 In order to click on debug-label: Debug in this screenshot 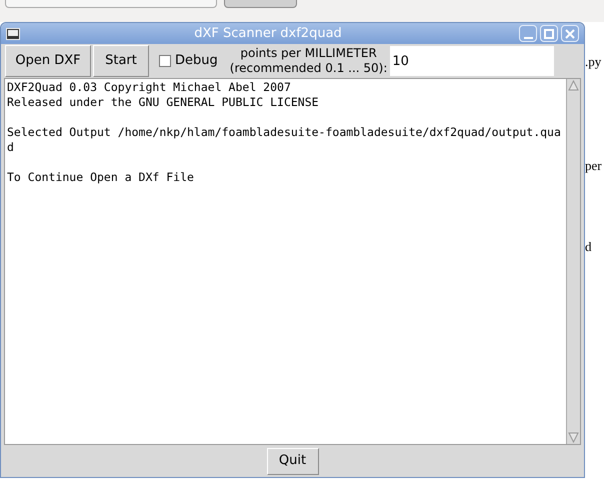, I will do `click(196, 61)`.